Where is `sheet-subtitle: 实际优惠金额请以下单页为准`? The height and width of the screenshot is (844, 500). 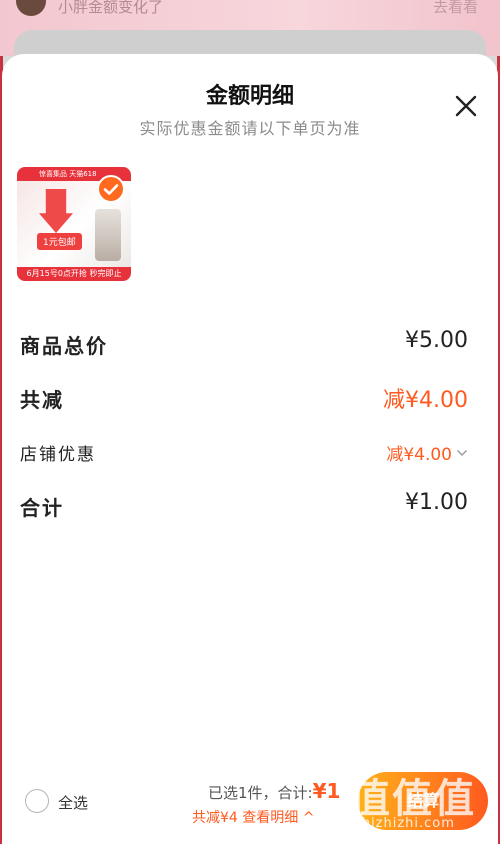
sheet-subtitle: 实际优惠金额请以下单页为准 is located at coordinates (250, 128).